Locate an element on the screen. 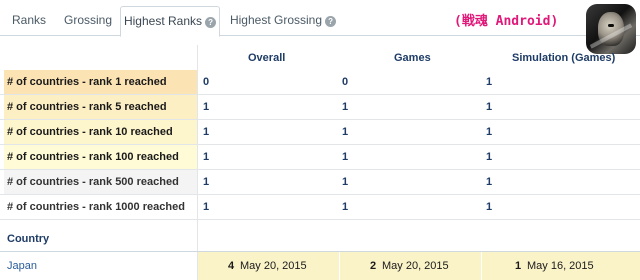  country-cell-overall: 4 May 20, 2015 is located at coordinates (268, 266).